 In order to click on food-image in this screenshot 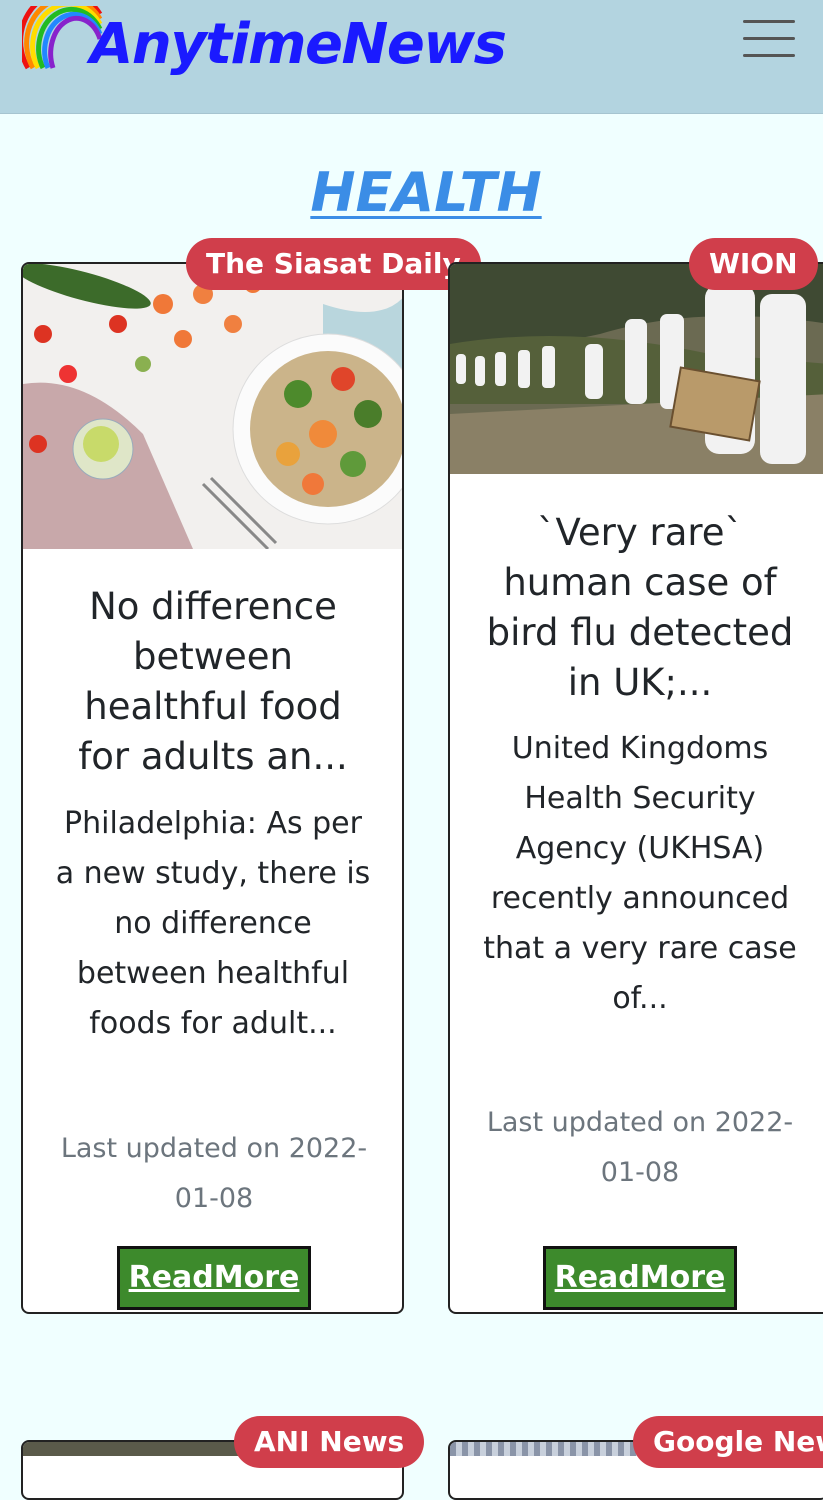, I will do `click(212, 406)`.